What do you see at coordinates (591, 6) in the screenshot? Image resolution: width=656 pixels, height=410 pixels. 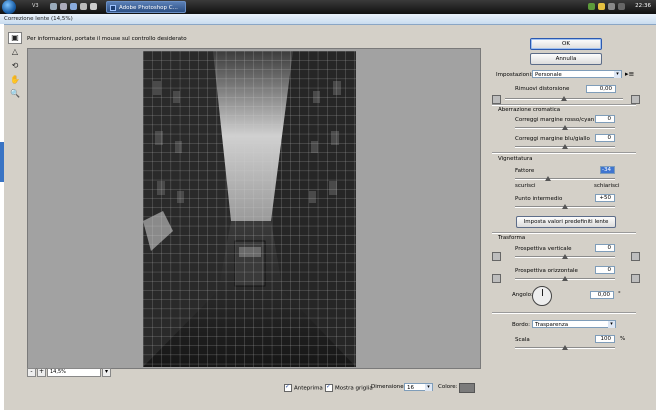 I see `network-icon` at bounding box center [591, 6].